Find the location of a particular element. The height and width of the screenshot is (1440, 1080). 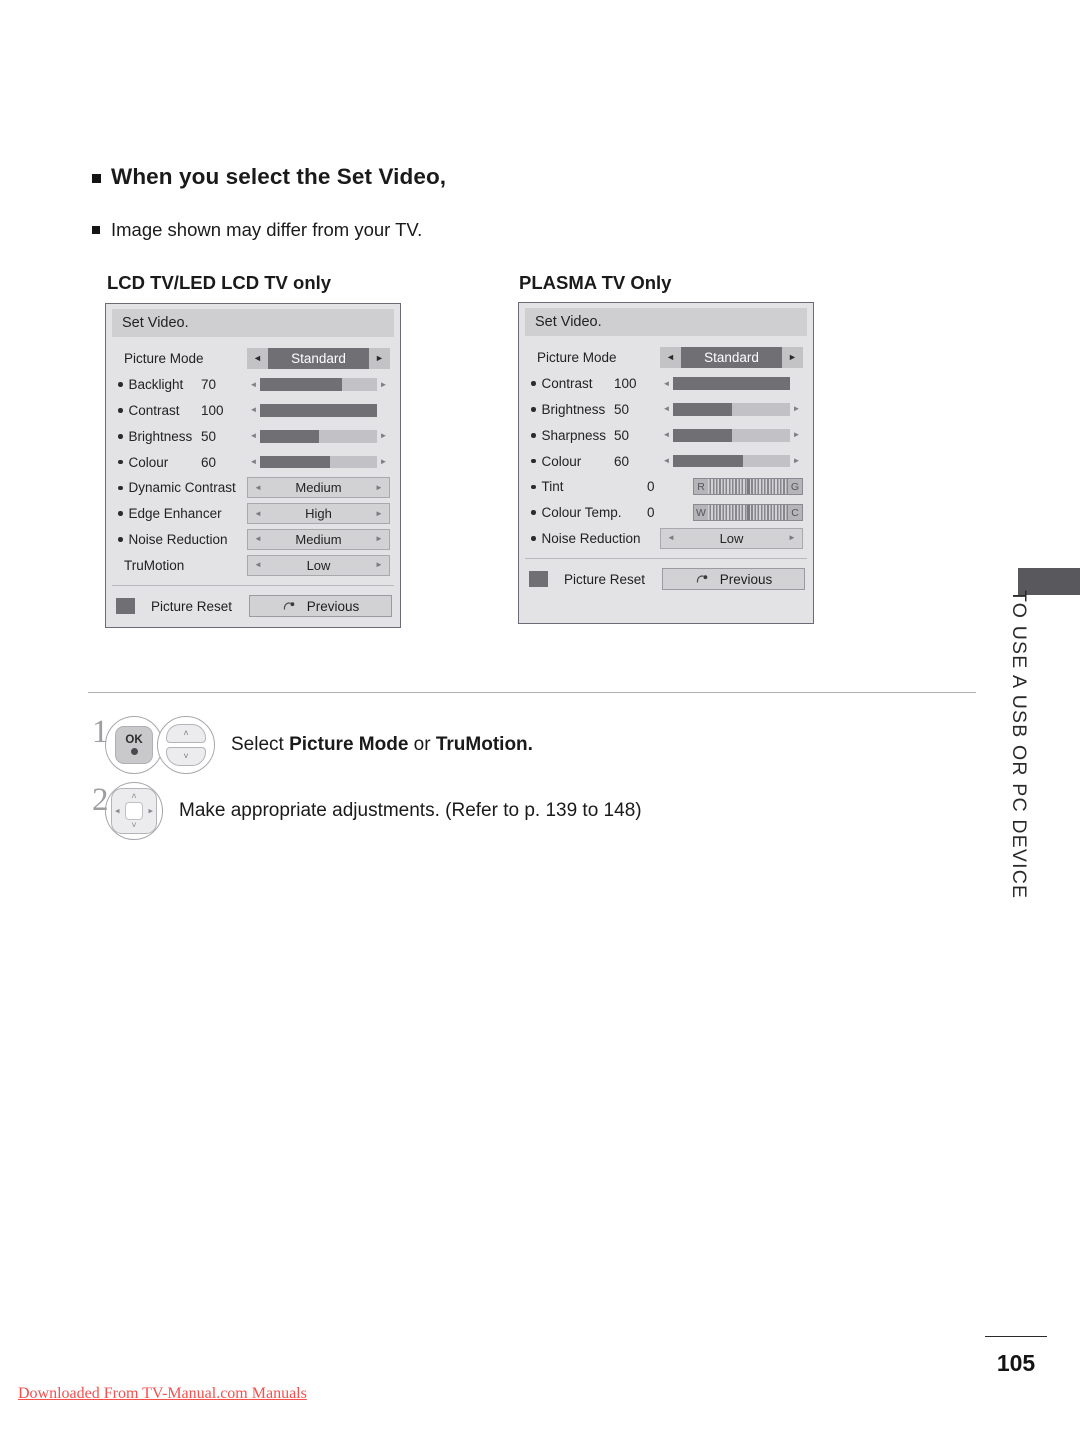

osd-row: Noise Reduction ◄ Low ► is located at coordinates (667, 539).